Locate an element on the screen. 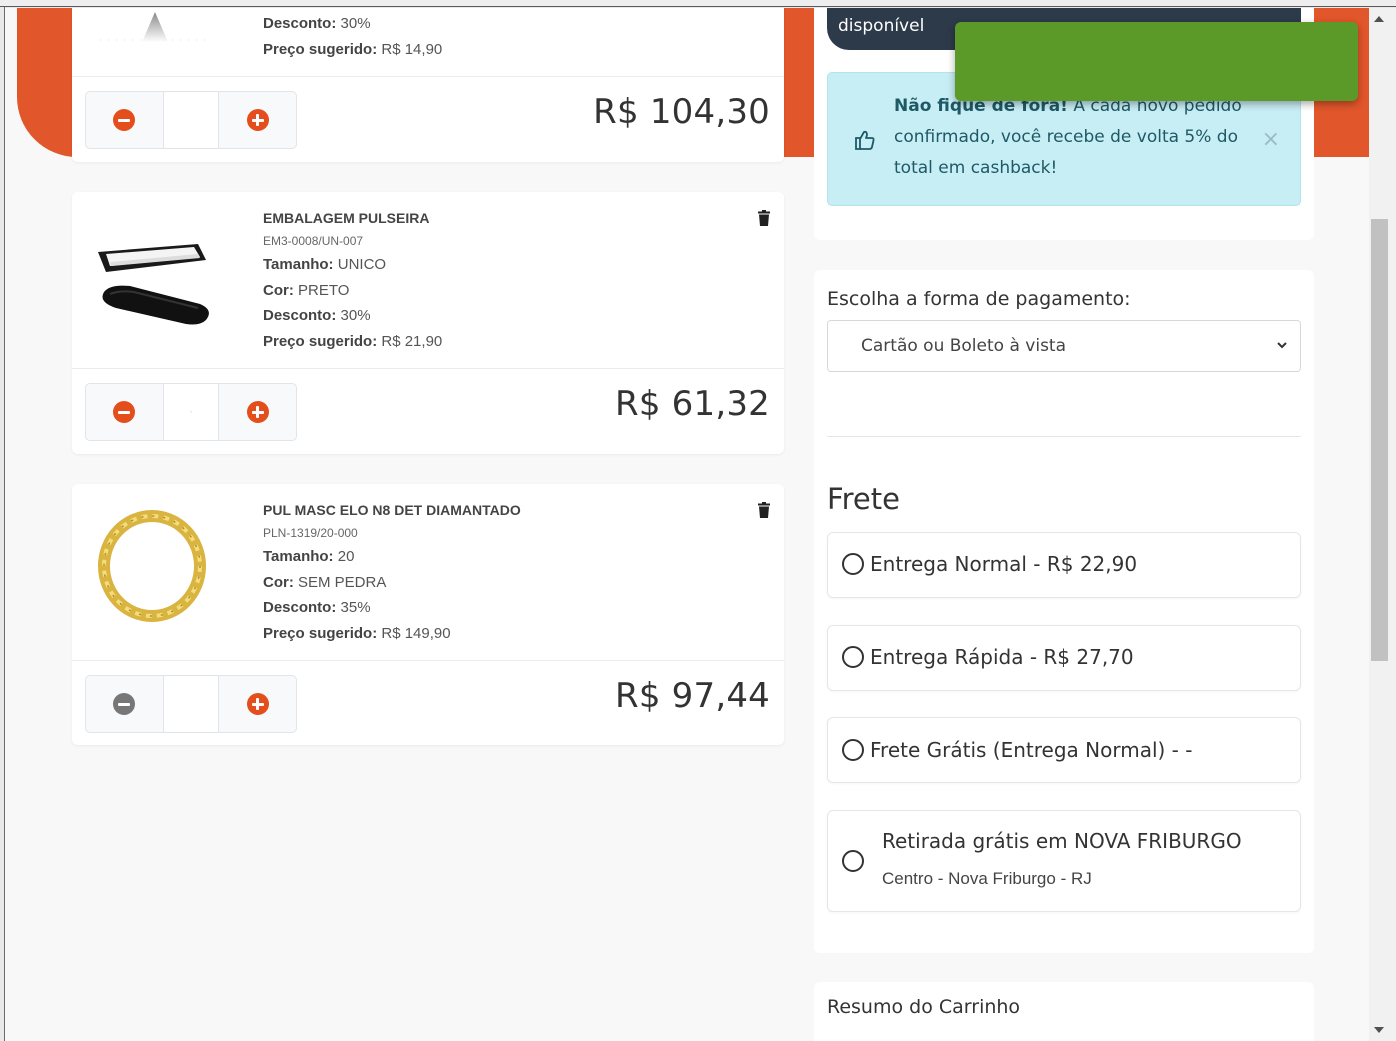 This screenshot has width=1396, height=1041. item-price: R$ 104,30 is located at coordinates (681, 112).